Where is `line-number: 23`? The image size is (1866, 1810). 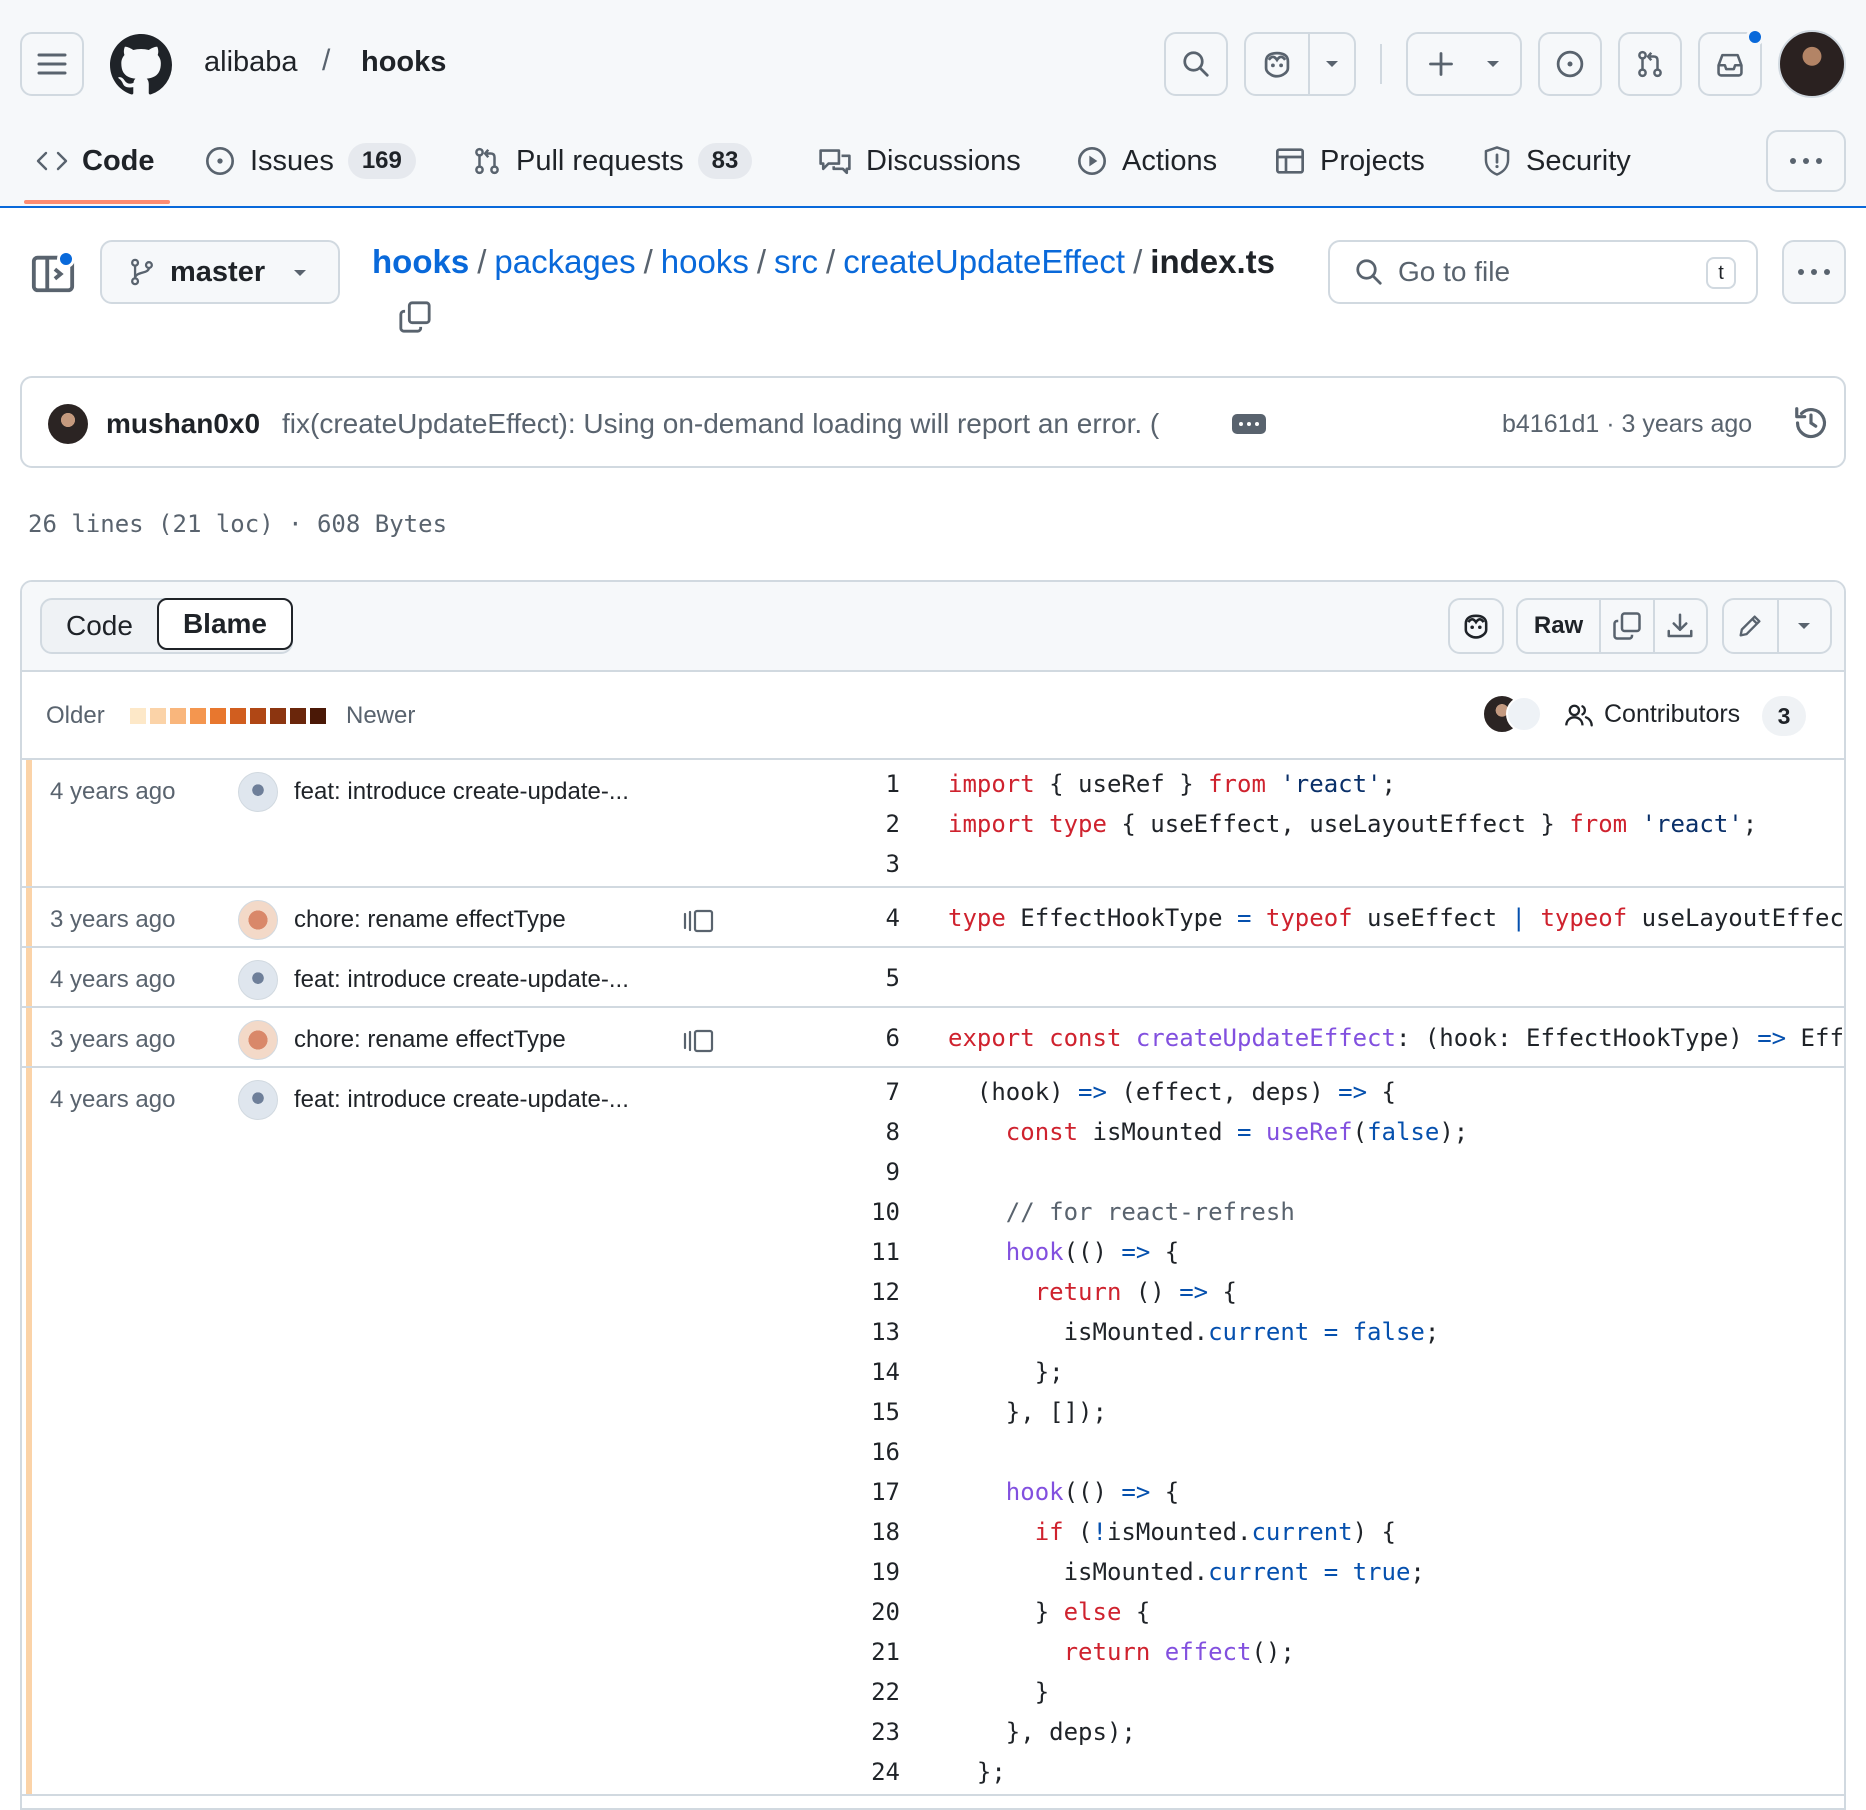
line-number: 23 is located at coordinates (841, 1732).